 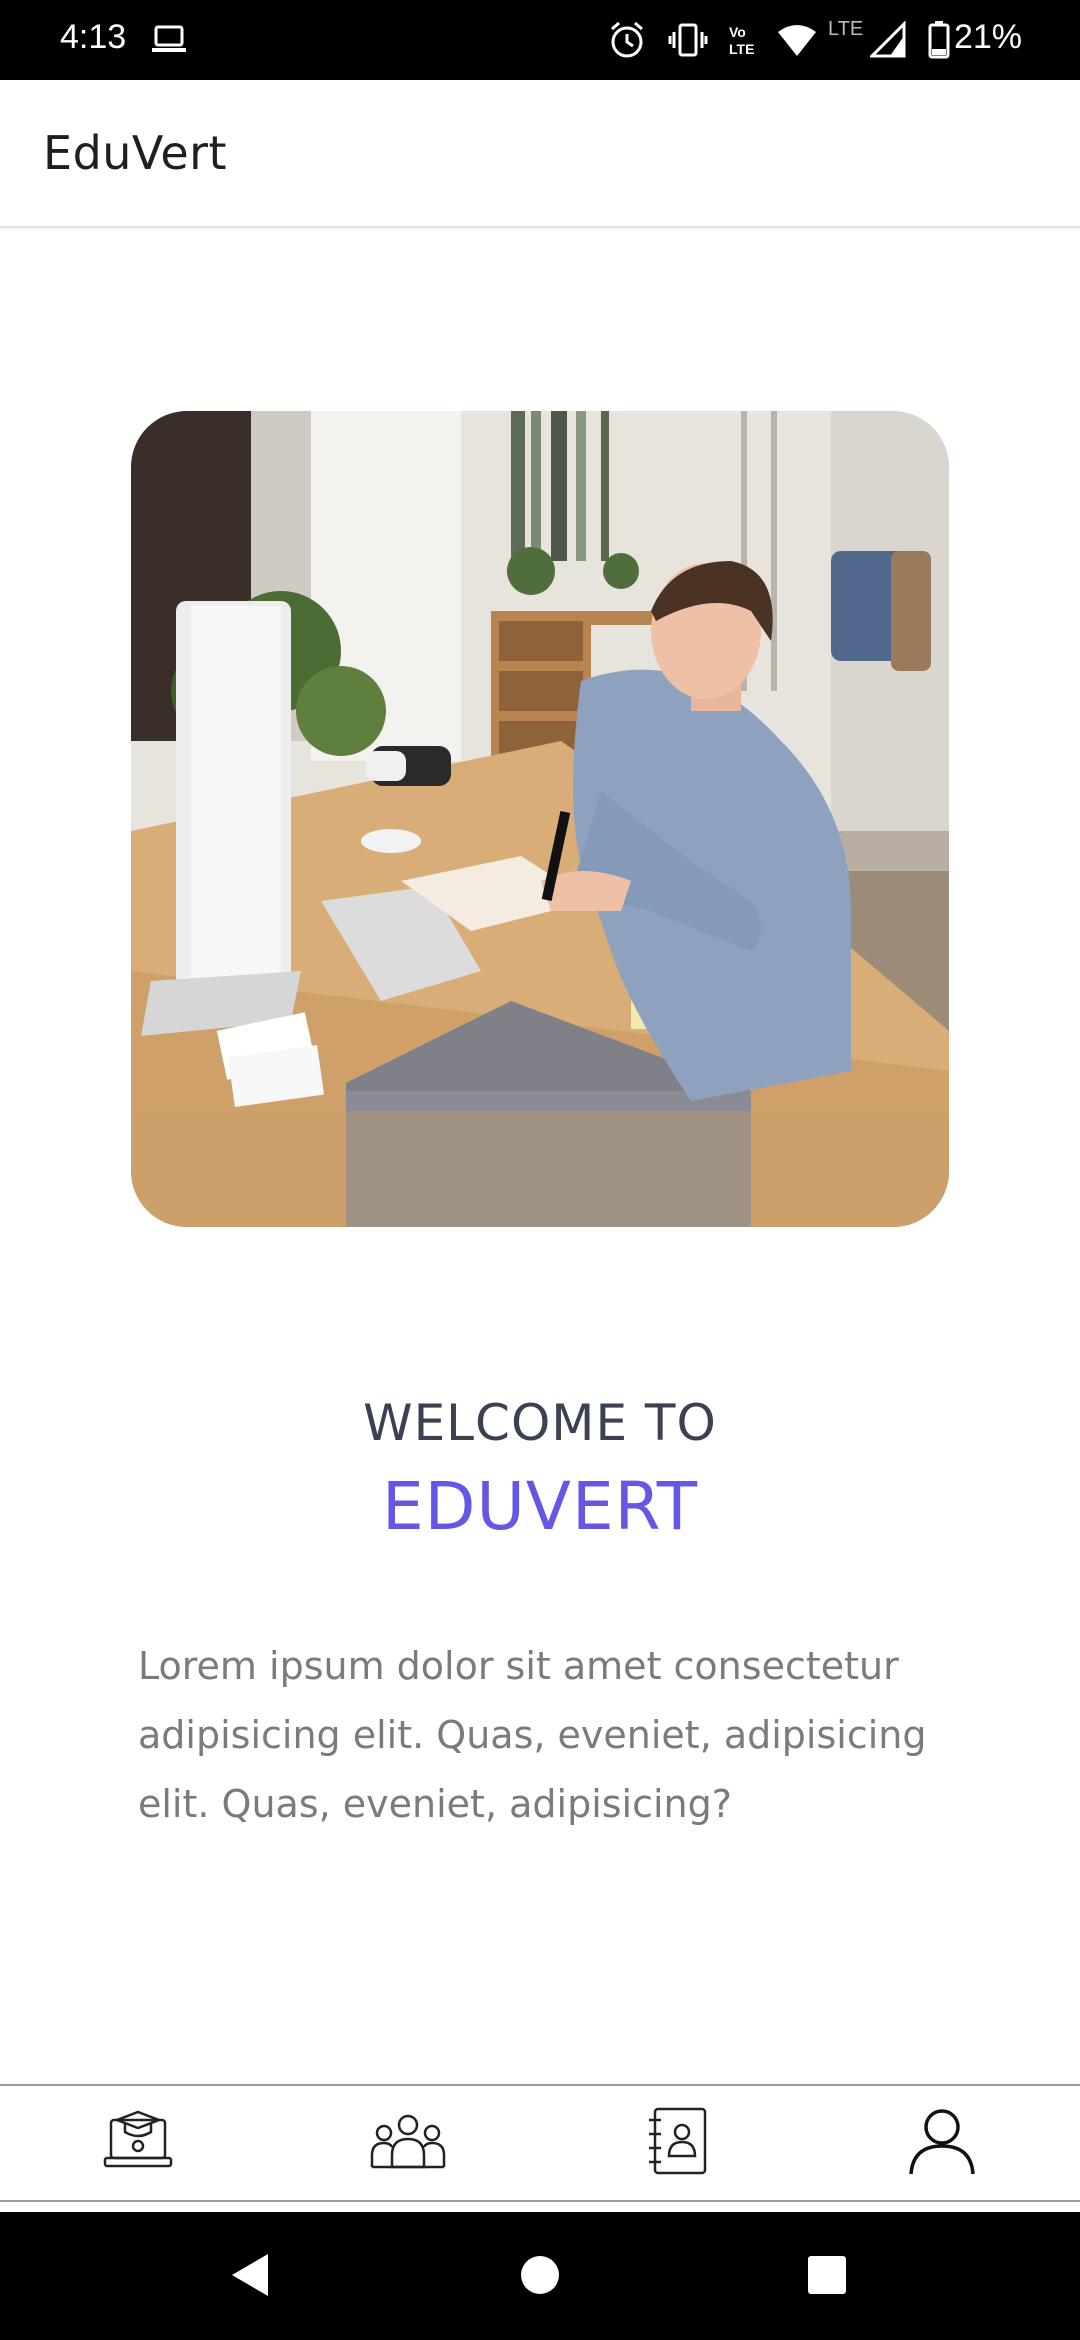 I want to click on nav-community, so click(x=408, y=2143).